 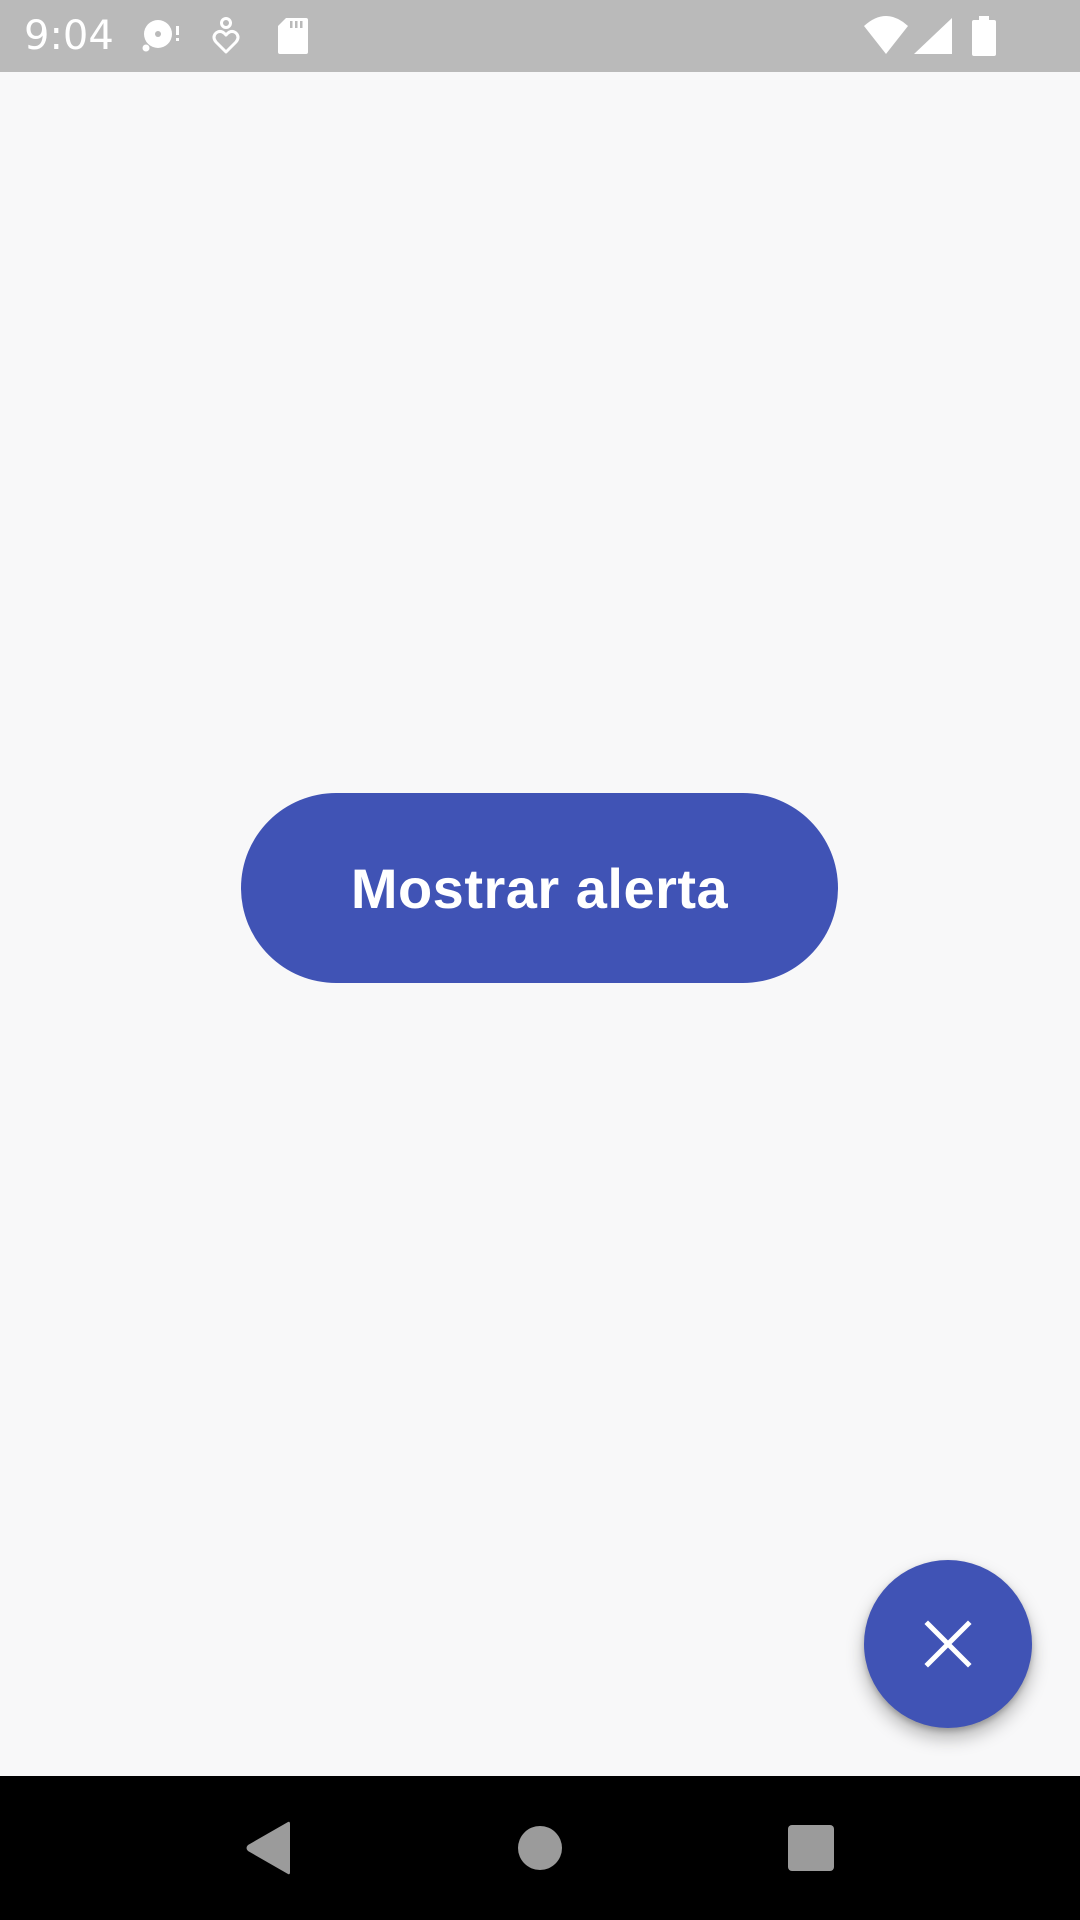 I want to click on media-disc-icon, so click(x=160, y=36).